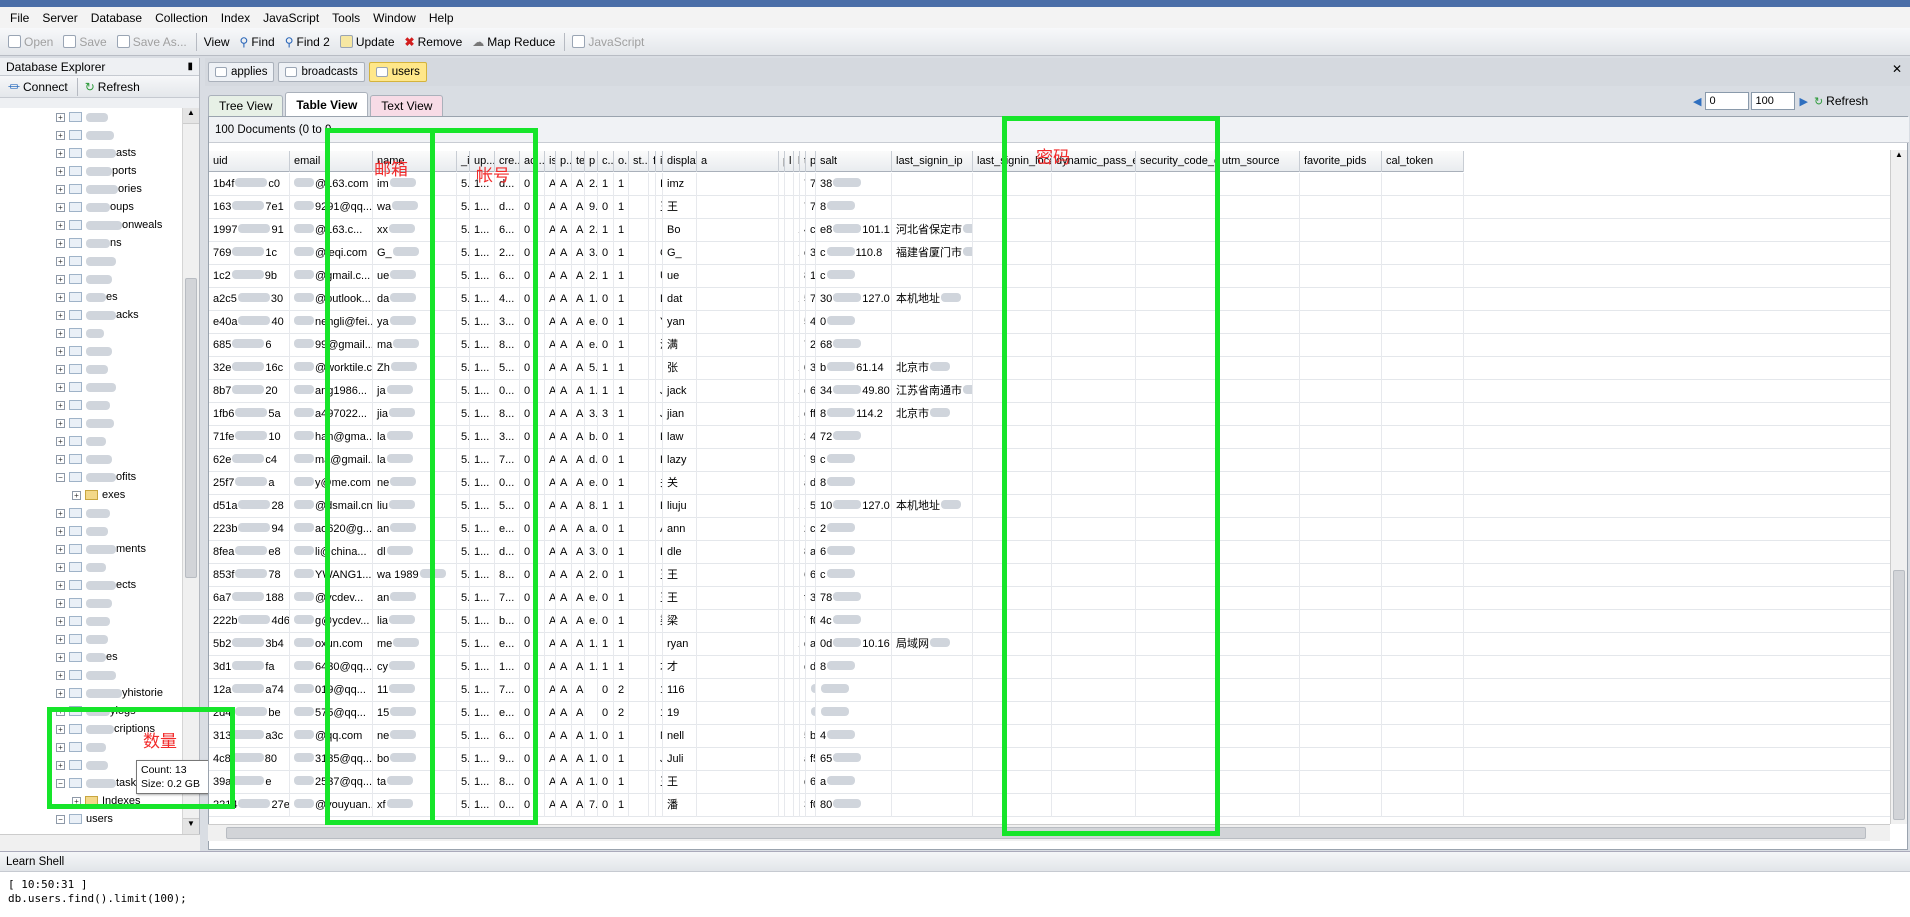 The image size is (1910, 917). I want to click on table-cell: J, so click(659, 414).